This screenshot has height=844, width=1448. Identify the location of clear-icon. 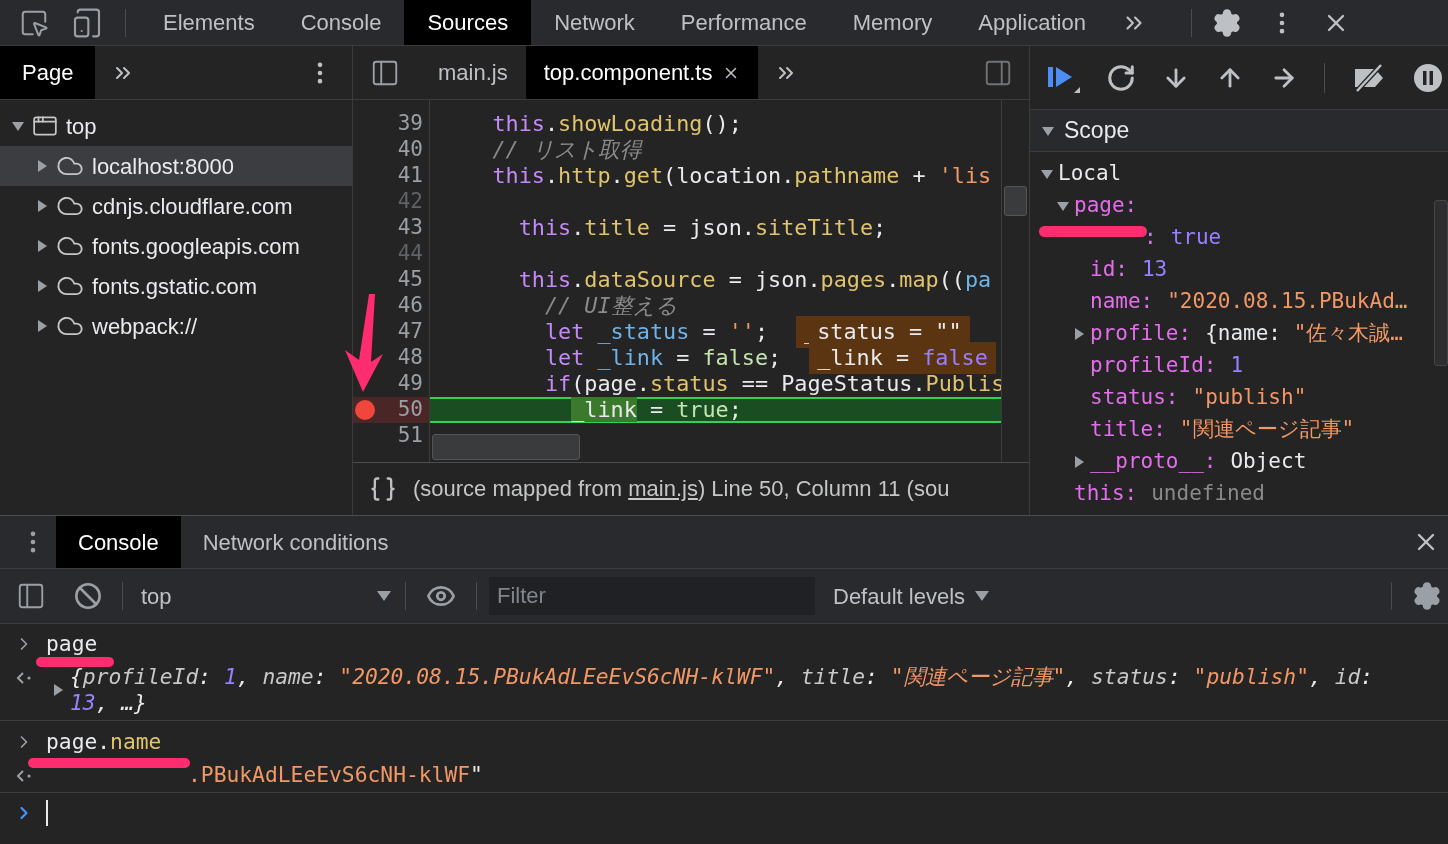
(88, 596).